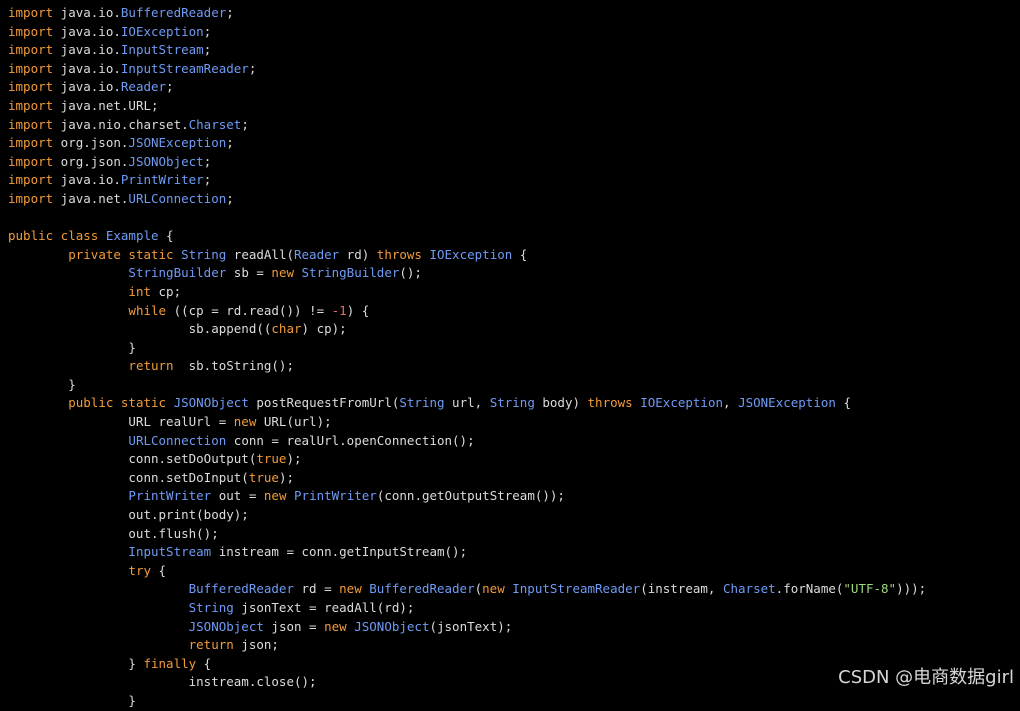 The image size is (1020, 711). What do you see at coordinates (514, 162) in the screenshot?
I see `code-line: import org.json.JSONObject;` at bounding box center [514, 162].